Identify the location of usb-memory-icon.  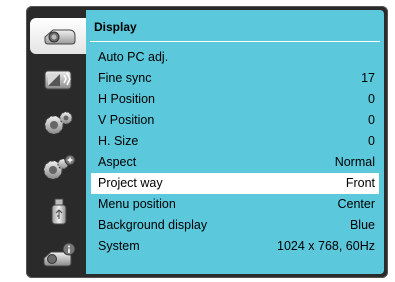
(59, 211).